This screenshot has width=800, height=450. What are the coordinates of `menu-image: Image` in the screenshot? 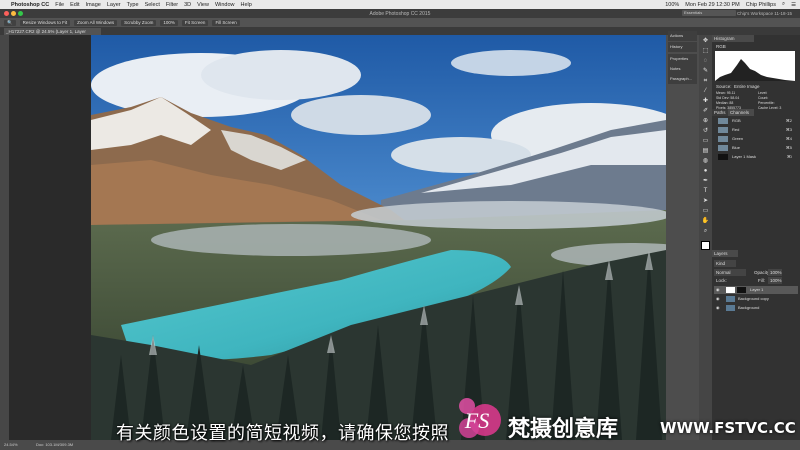 It's located at (93, 5).